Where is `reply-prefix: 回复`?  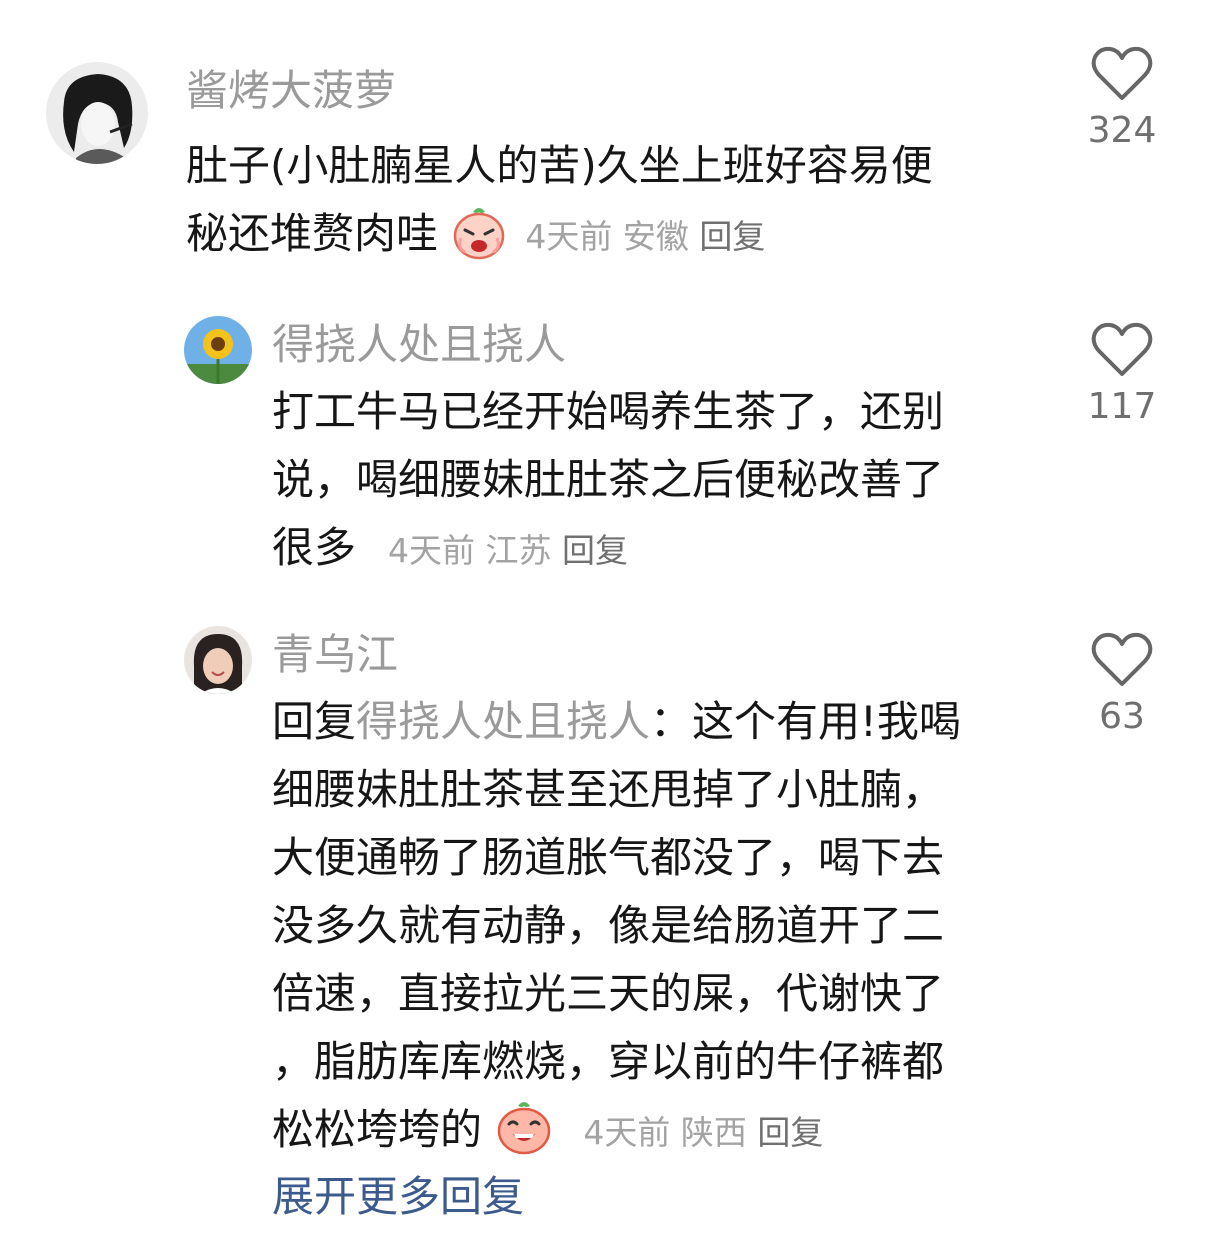 reply-prefix: 回复 is located at coordinates (314, 721).